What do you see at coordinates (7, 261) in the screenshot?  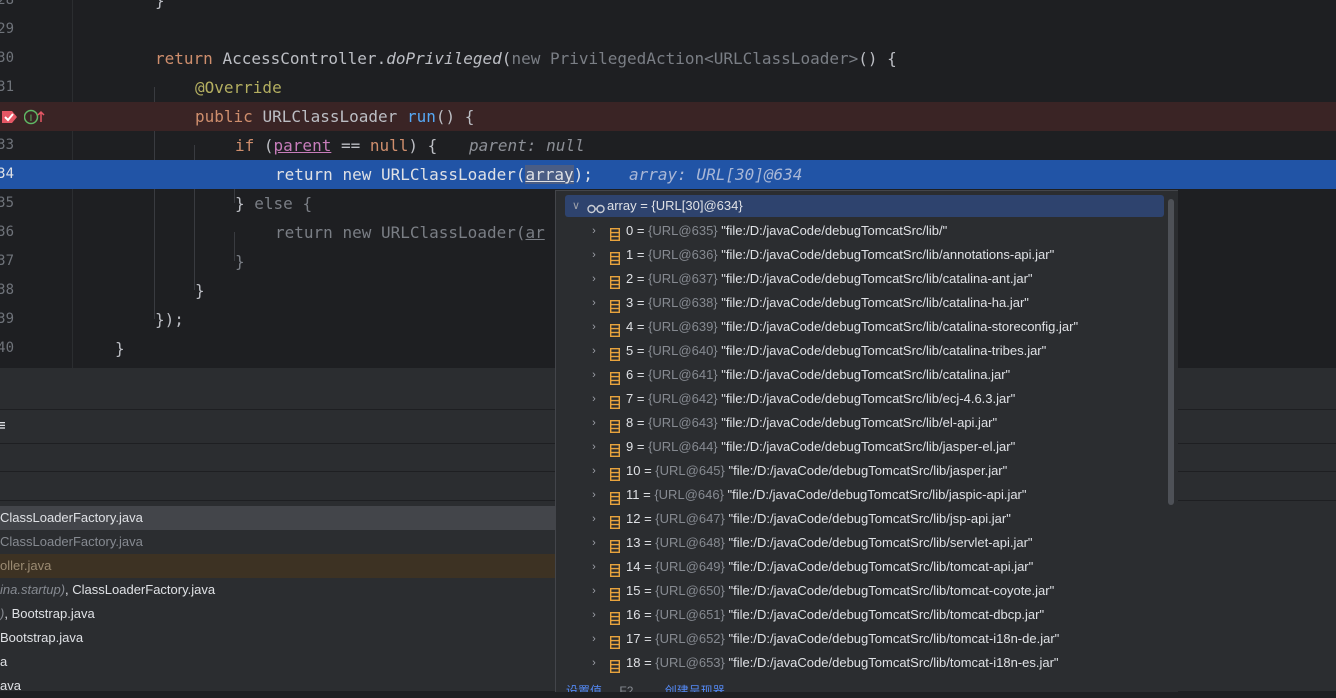 I see `line-number: 37` at bounding box center [7, 261].